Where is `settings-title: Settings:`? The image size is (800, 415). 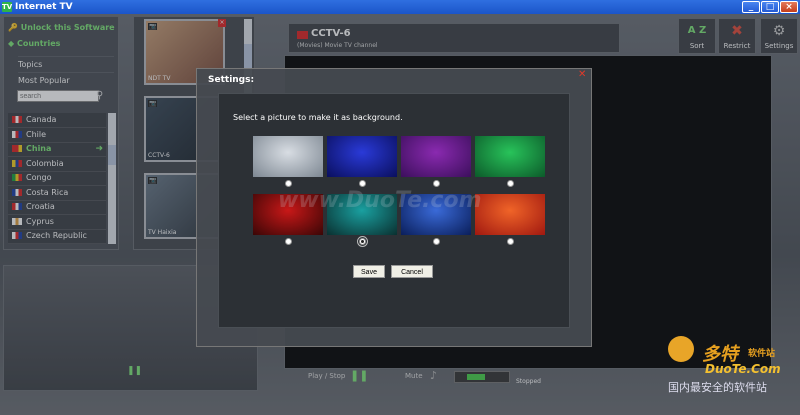 settings-title: Settings: is located at coordinates (231, 80).